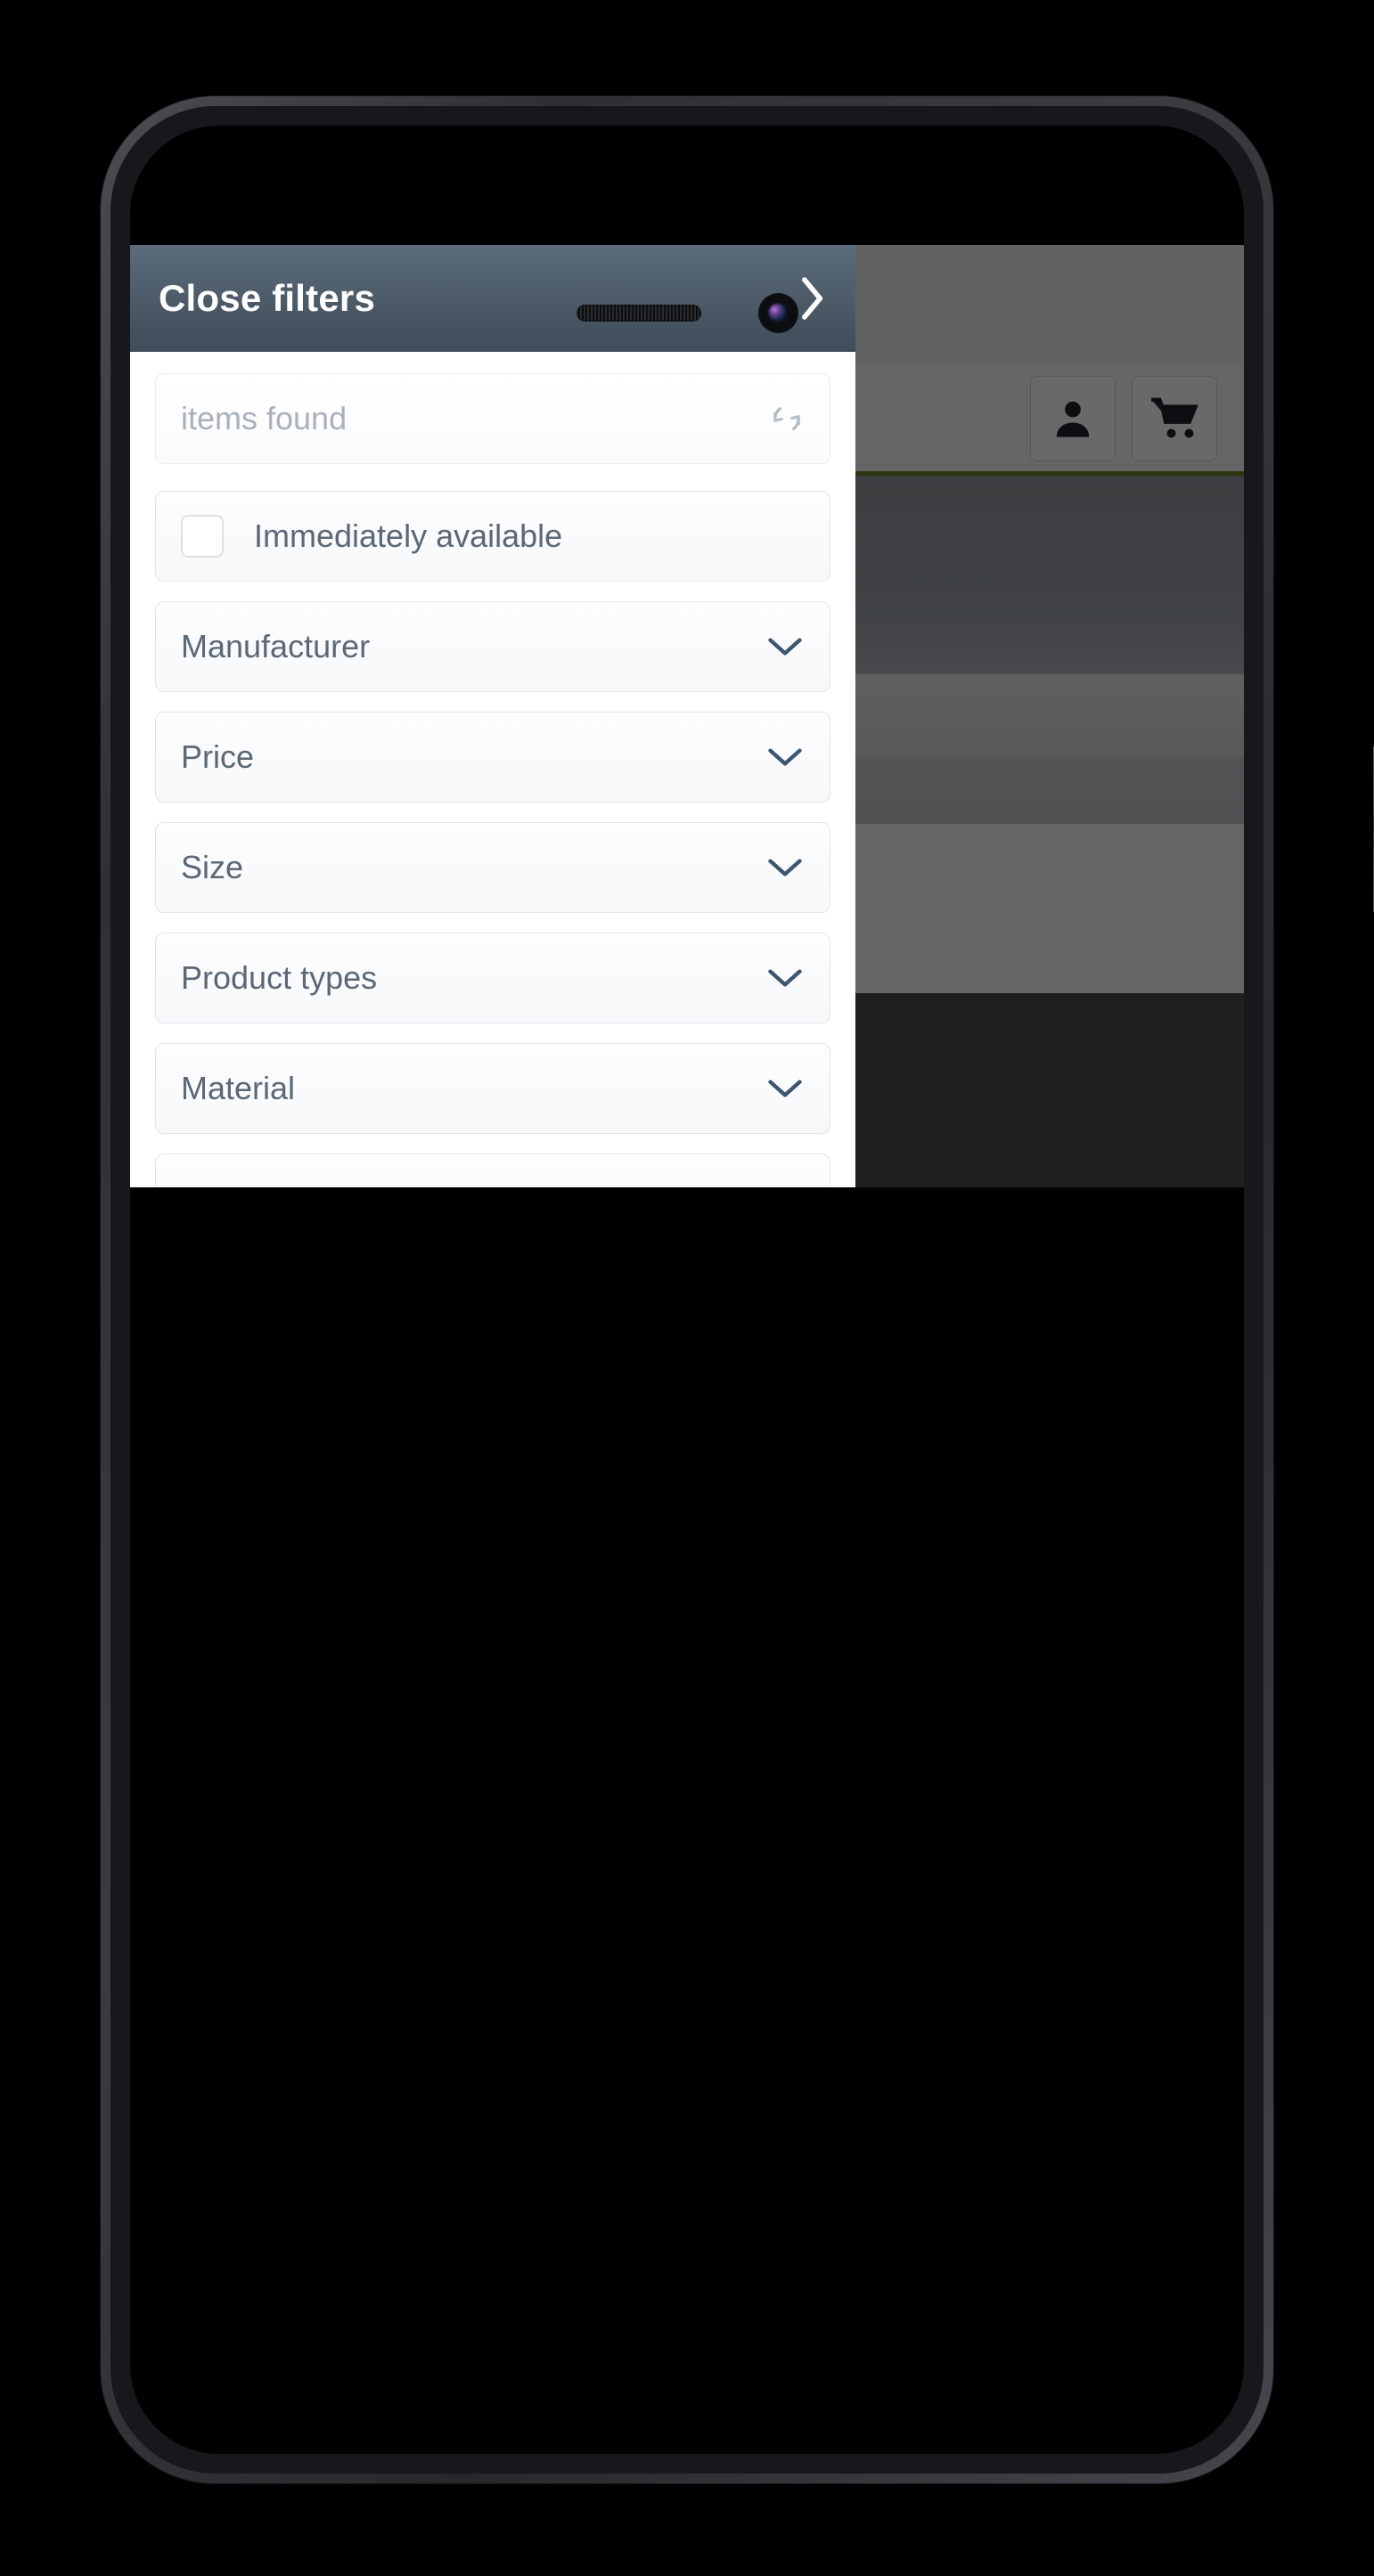  What do you see at coordinates (239, 1088) in the screenshot?
I see `filter-label: Material` at bounding box center [239, 1088].